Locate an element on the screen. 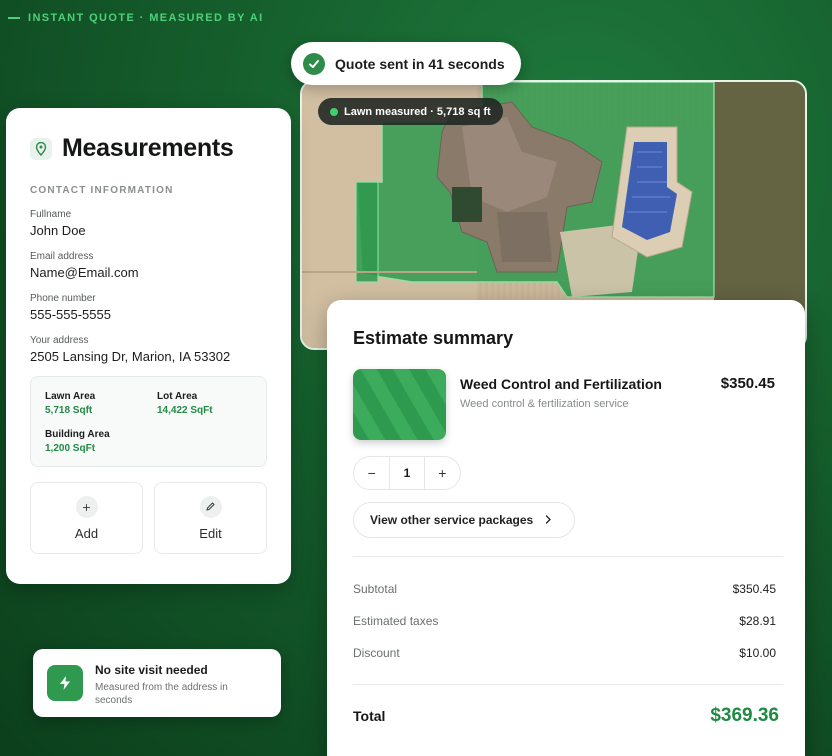  chevron-right-icon is located at coordinates (548, 520).